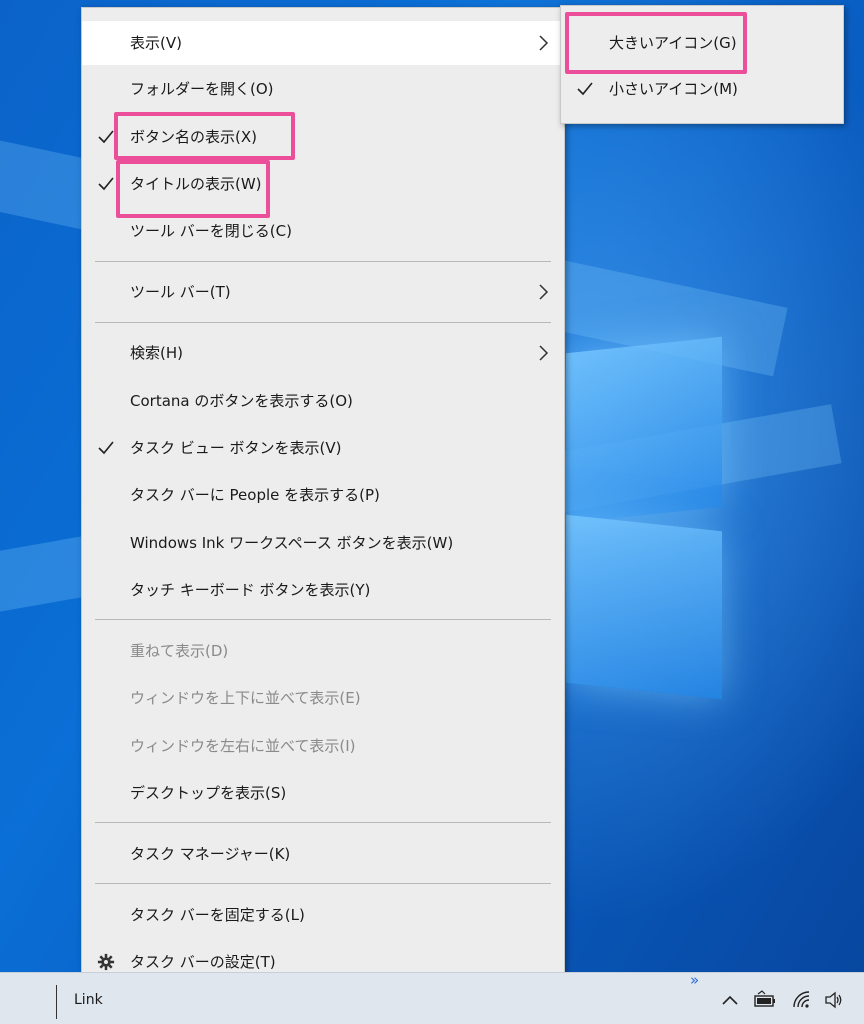 The width and height of the screenshot is (864, 1024). Describe the element at coordinates (323, 292) in the screenshot. I see `menu-item-toolbars: ツール バー(T)` at that location.